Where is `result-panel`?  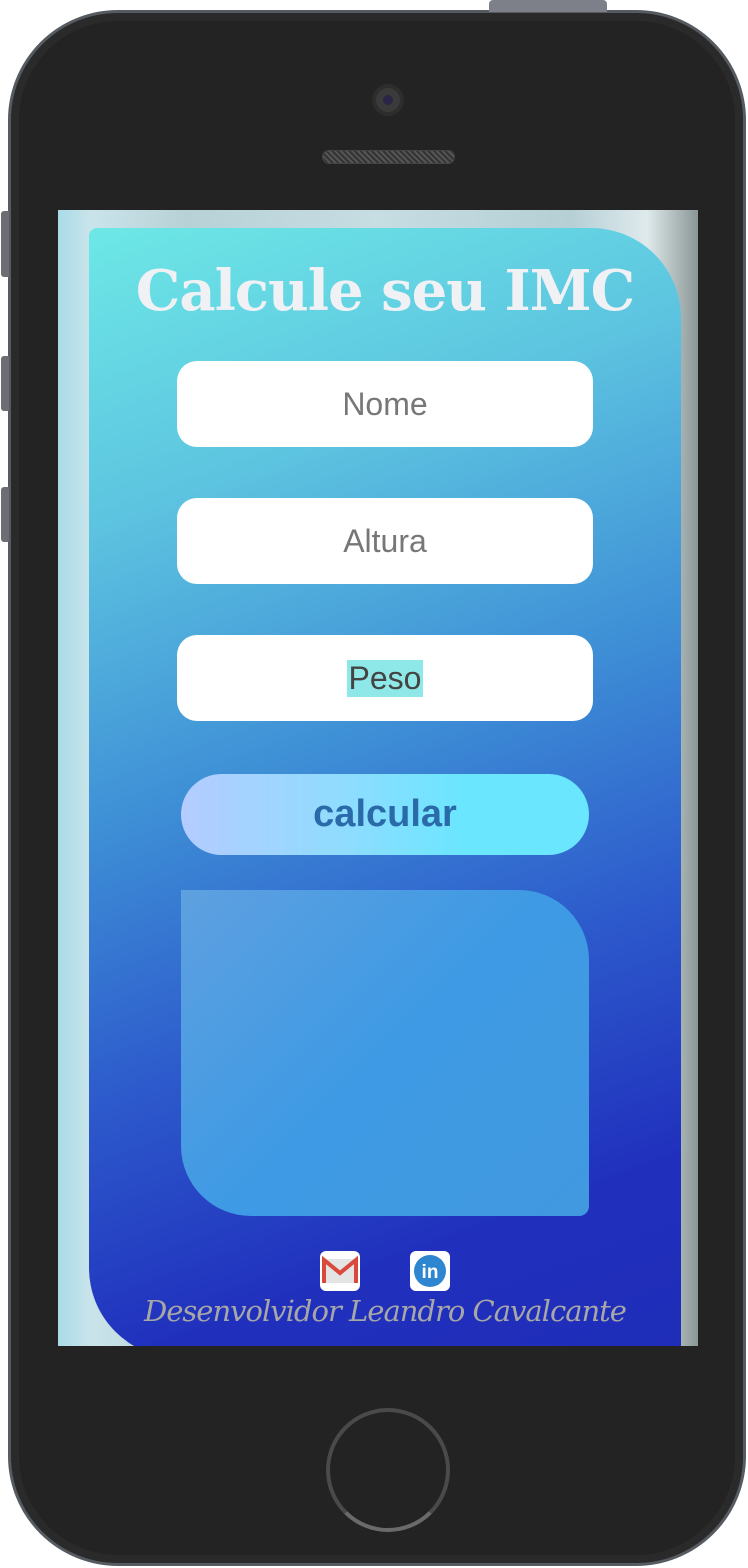 result-panel is located at coordinates (385, 1053).